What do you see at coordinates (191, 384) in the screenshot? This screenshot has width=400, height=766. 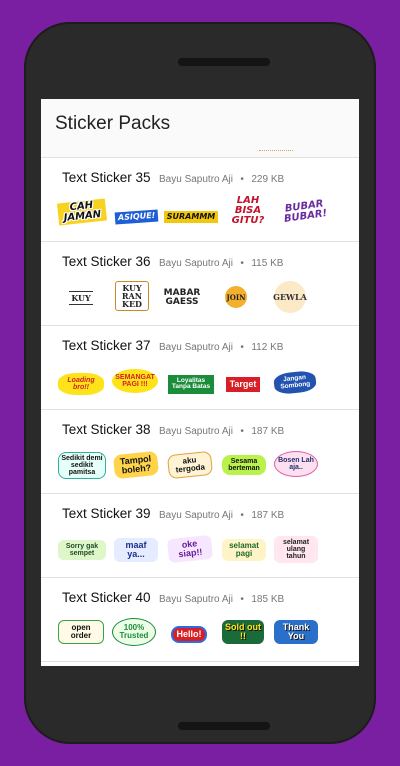 I see `sticker-preview: Loyalitas Tanpa Batas` at bounding box center [191, 384].